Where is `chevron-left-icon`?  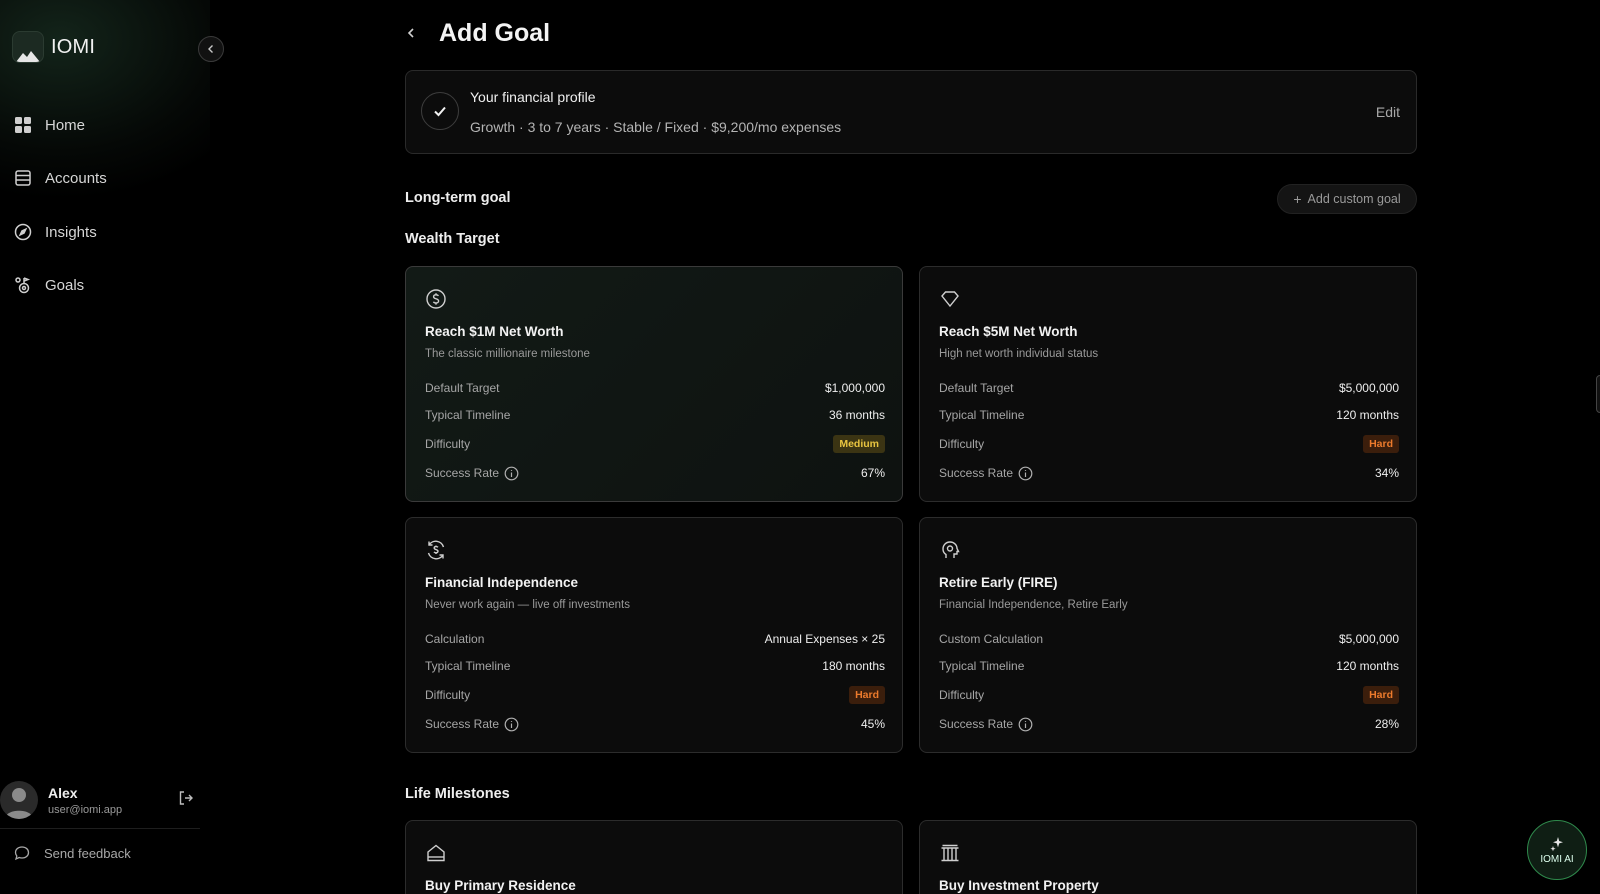
chevron-left-icon is located at coordinates (210, 49).